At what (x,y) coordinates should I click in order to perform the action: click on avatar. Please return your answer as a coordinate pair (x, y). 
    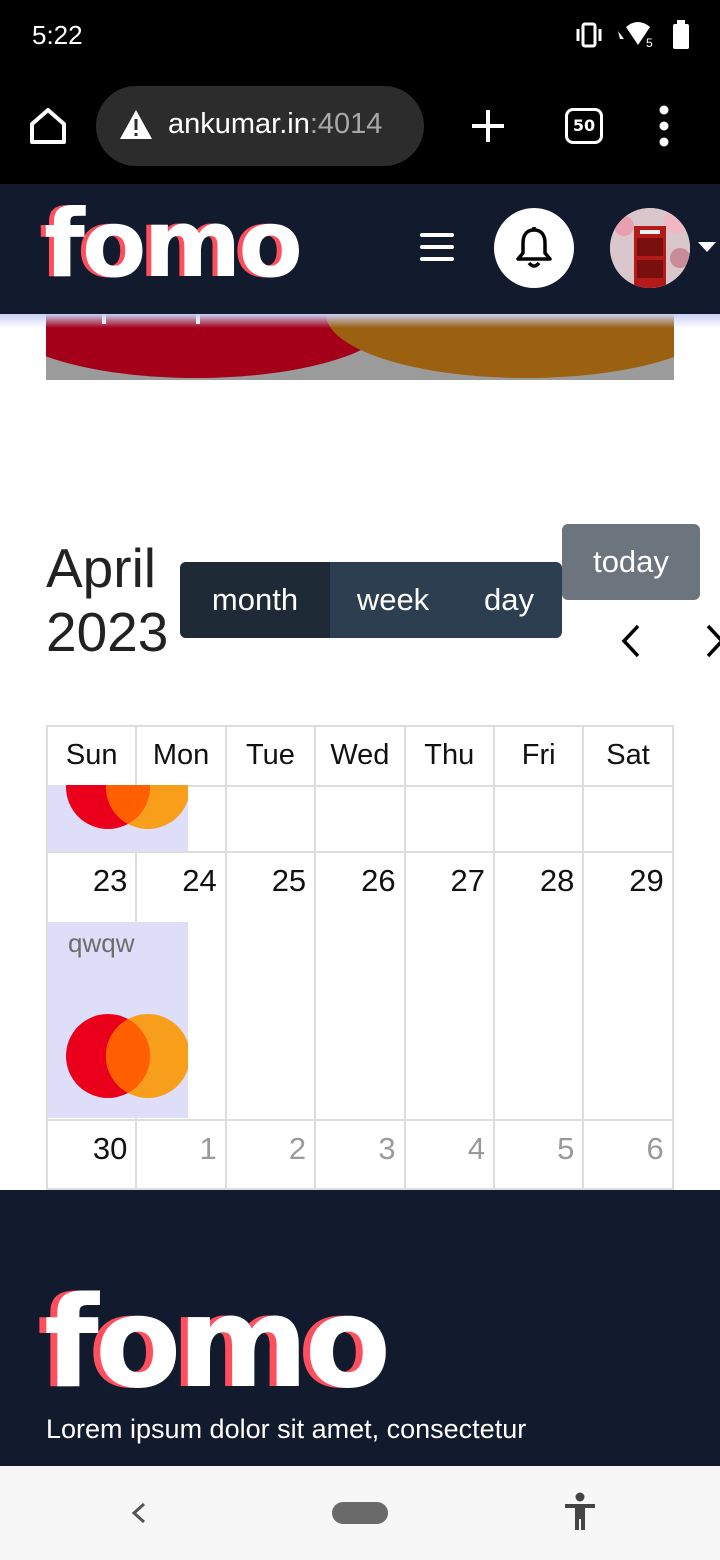
    Looking at the image, I should click on (650, 248).